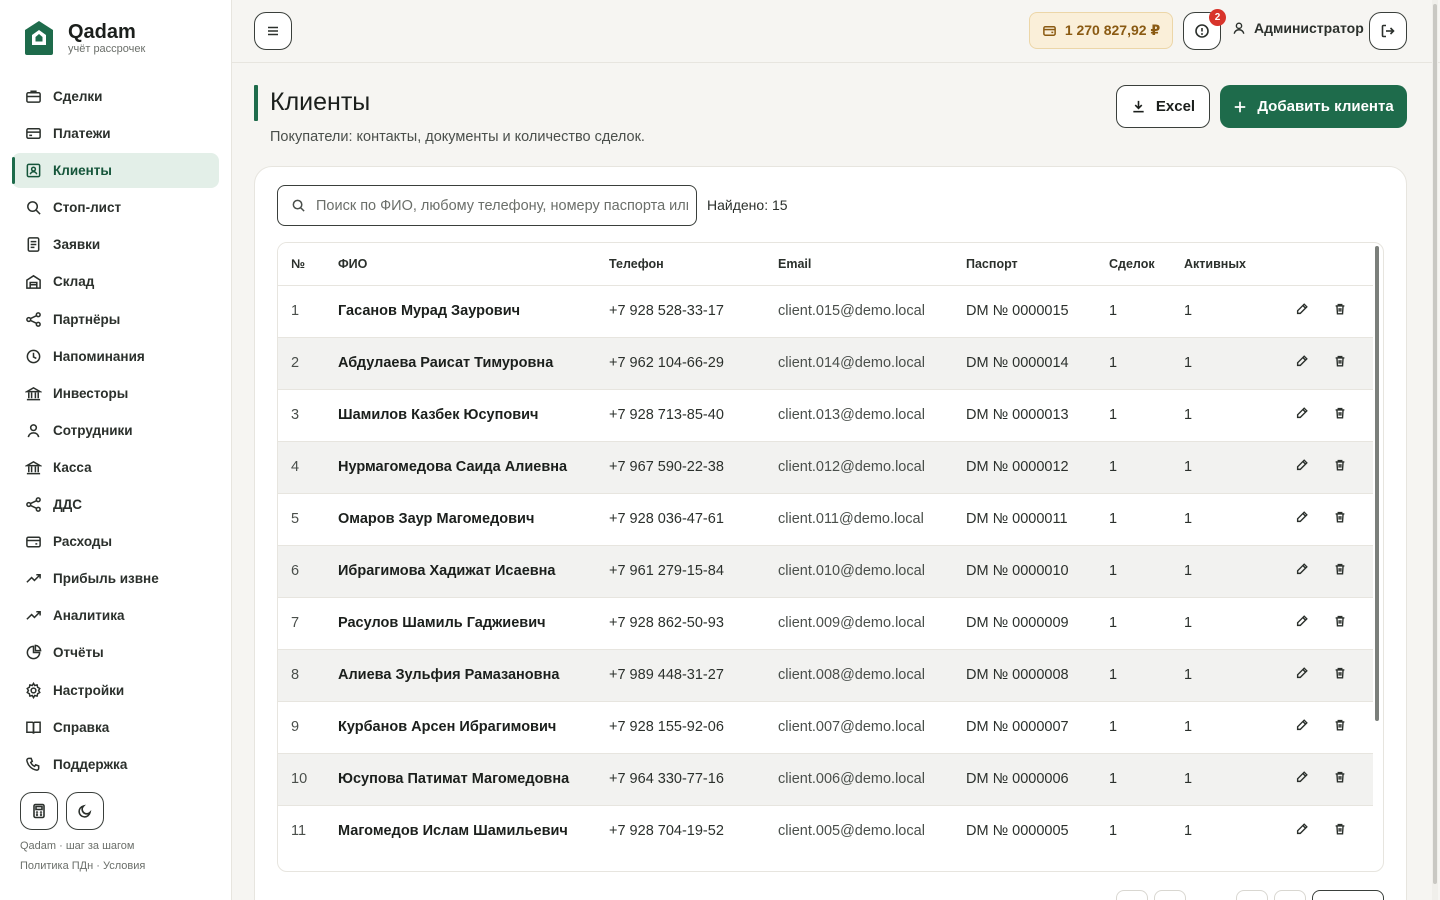 This screenshot has width=1440, height=900. I want to click on cell-name: Нурмагомедова Саида Алиевна, so click(473, 466).